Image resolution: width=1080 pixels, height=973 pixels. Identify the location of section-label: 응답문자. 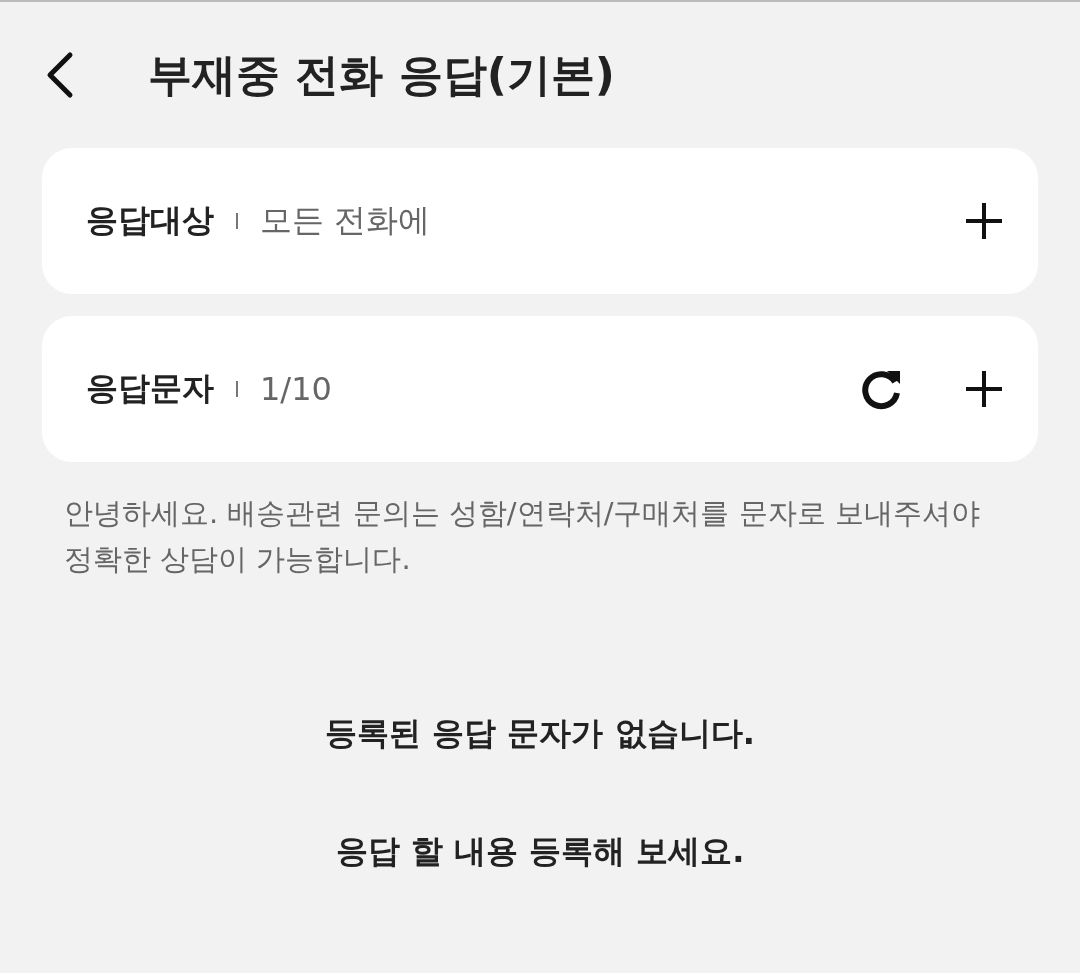
(150, 388).